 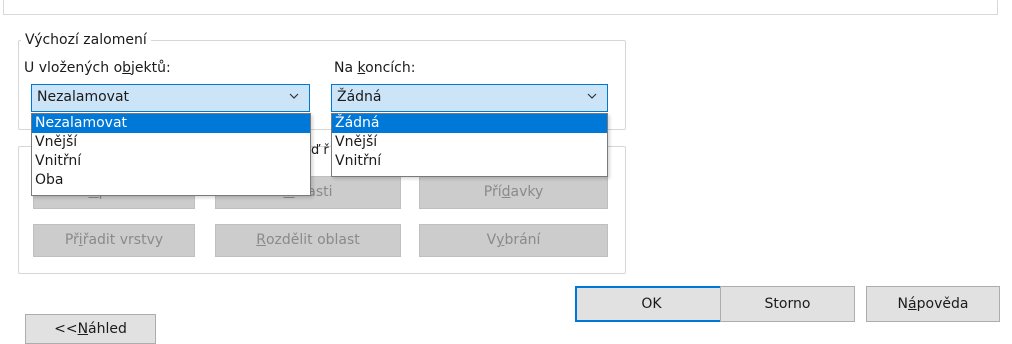 What do you see at coordinates (375, 68) in the screenshot?
I see `ends-label: Na koncích:` at bounding box center [375, 68].